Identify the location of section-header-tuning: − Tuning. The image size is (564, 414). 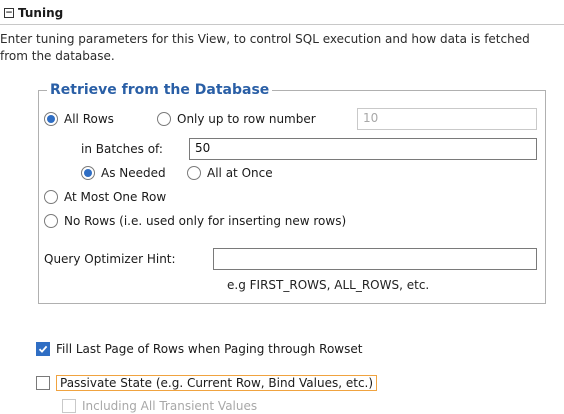
(33, 13).